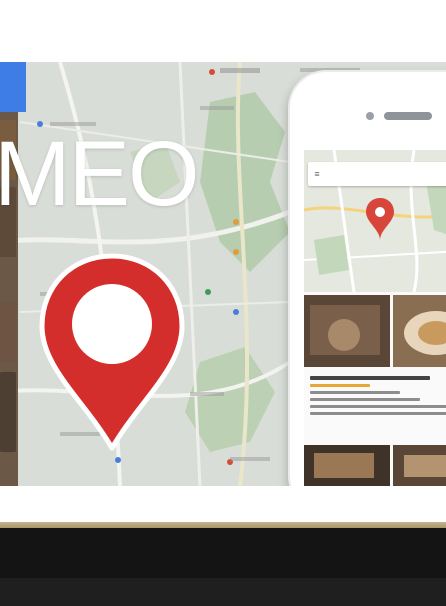  Describe the element at coordinates (370, 116) in the screenshot. I see `camera-dot` at that location.